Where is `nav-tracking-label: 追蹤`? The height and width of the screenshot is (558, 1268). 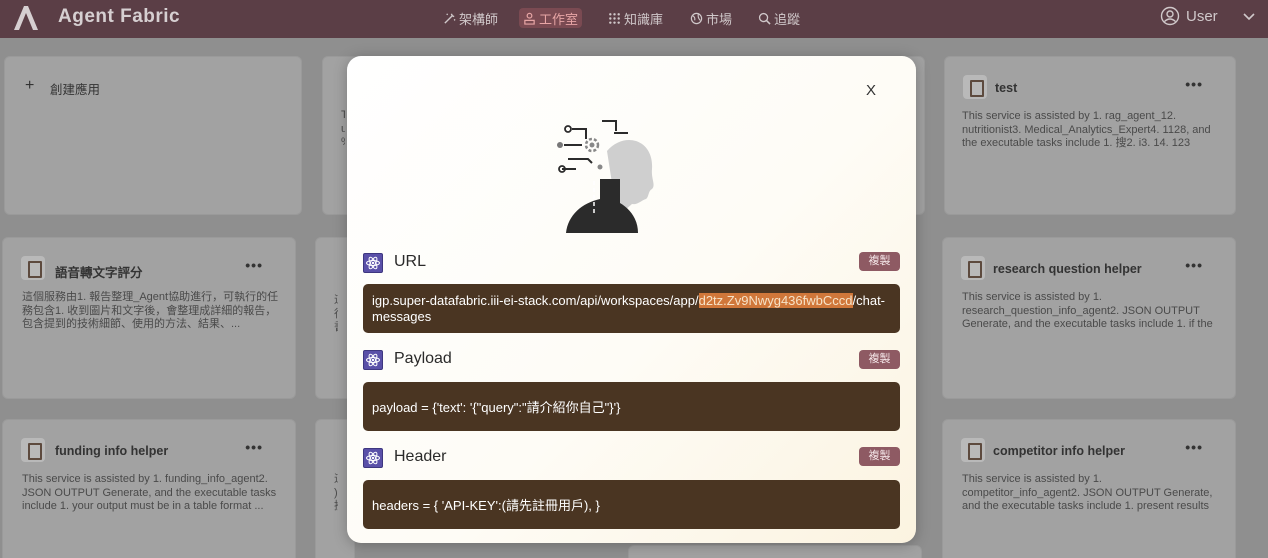
nav-tracking-label: 追蹤 is located at coordinates (787, 19).